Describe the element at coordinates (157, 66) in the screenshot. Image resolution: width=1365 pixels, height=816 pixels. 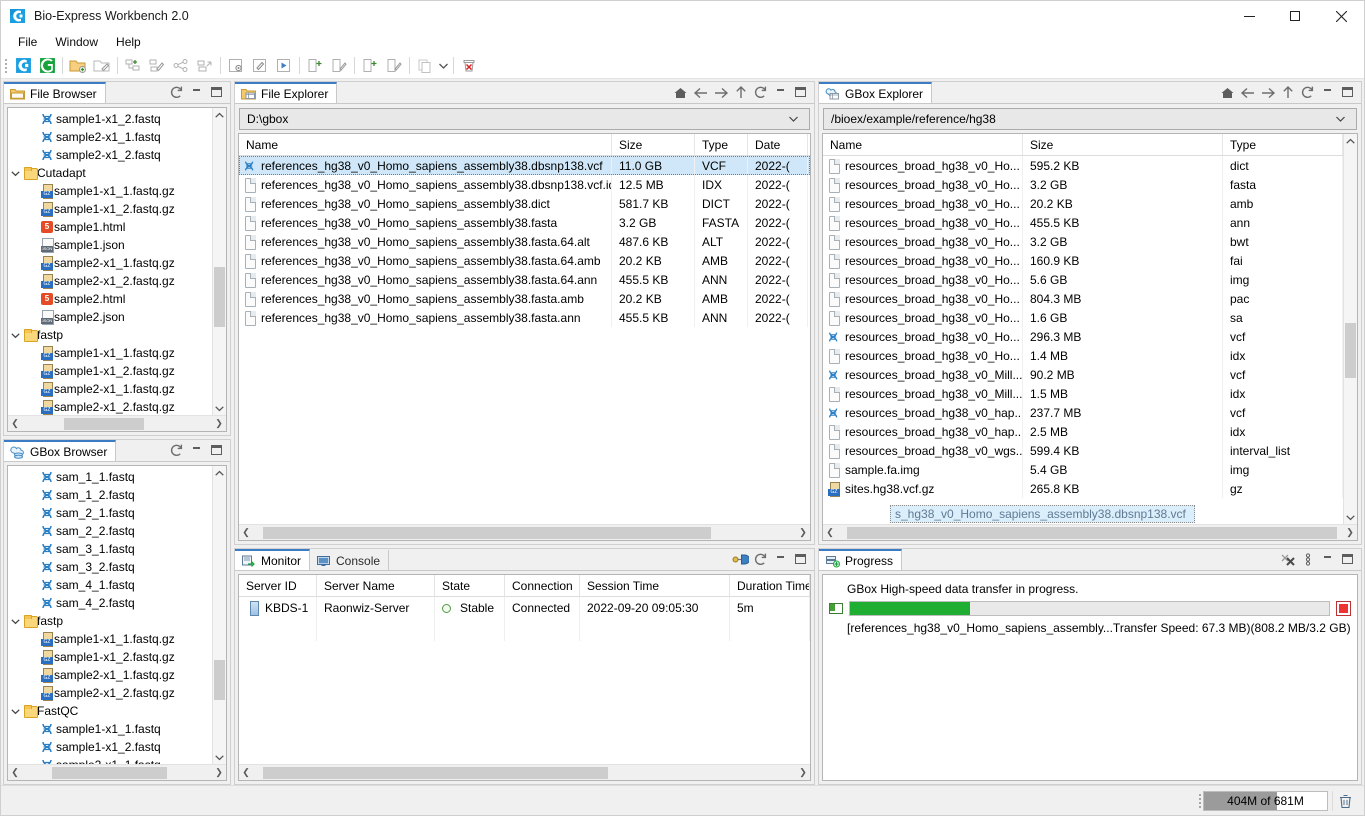
I see `edit-node-icon` at that location.